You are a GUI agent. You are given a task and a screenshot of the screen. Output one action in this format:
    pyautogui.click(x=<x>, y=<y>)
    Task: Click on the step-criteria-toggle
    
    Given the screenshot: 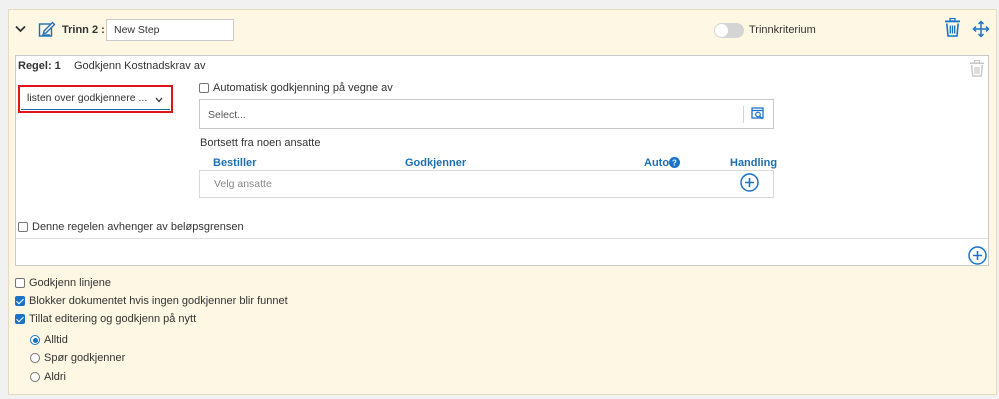 What is the action you would take?
    pyautogui.click(x=729, y=30)
    